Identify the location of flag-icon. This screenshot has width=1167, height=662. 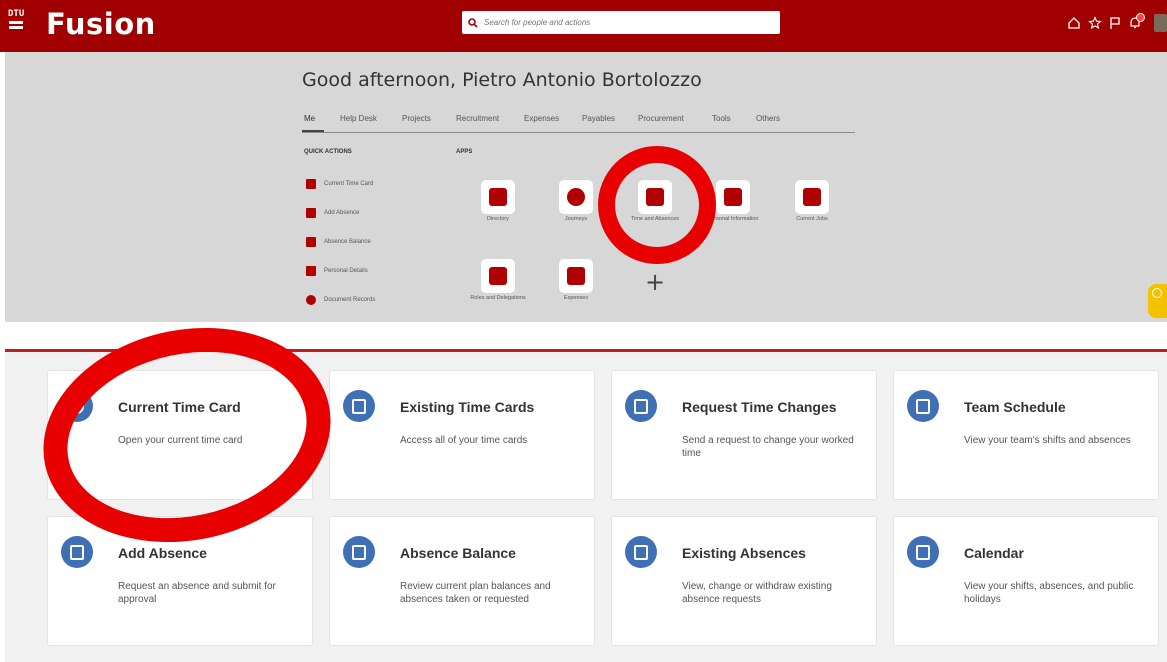
(1115, 23).